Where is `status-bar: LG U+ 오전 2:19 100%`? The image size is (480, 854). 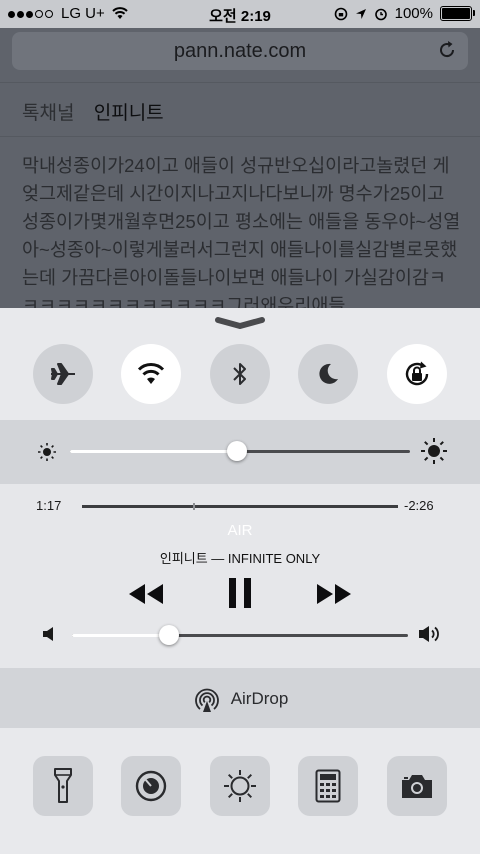
status-bar: LG U+ 오전 2:19 100% is located at coordinates (240, 14).